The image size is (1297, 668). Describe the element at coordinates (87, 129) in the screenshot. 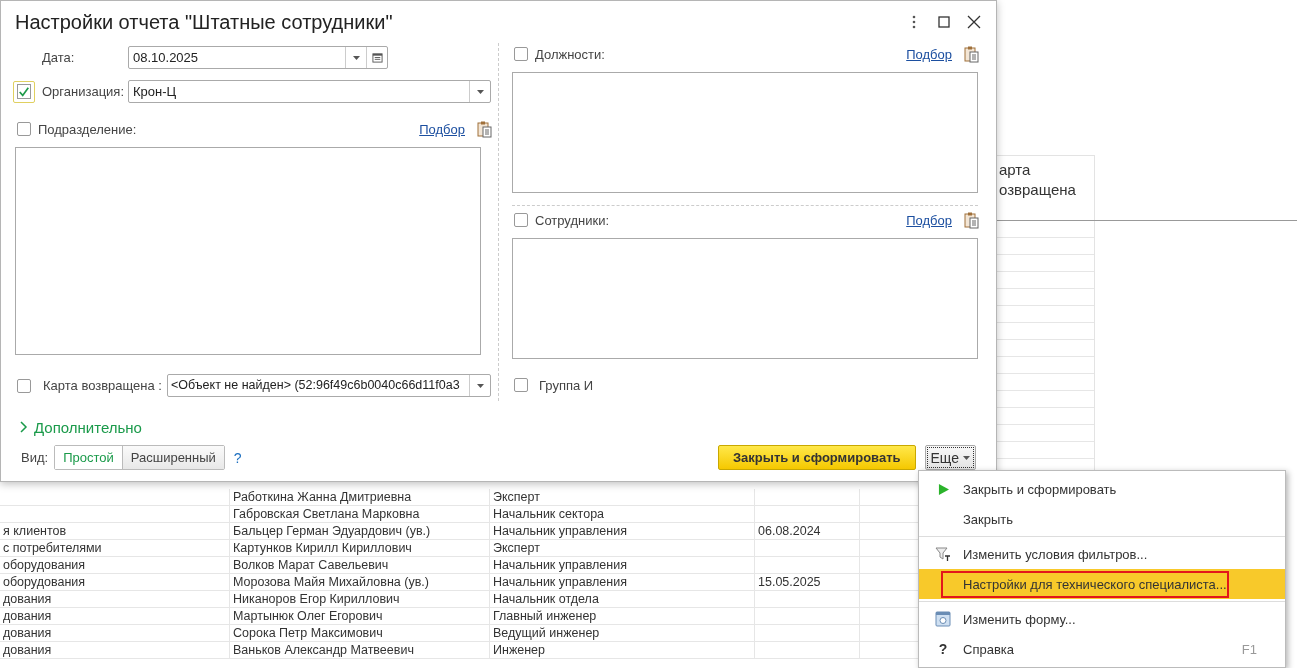

I see `field-label: Подразделение:` at that location.